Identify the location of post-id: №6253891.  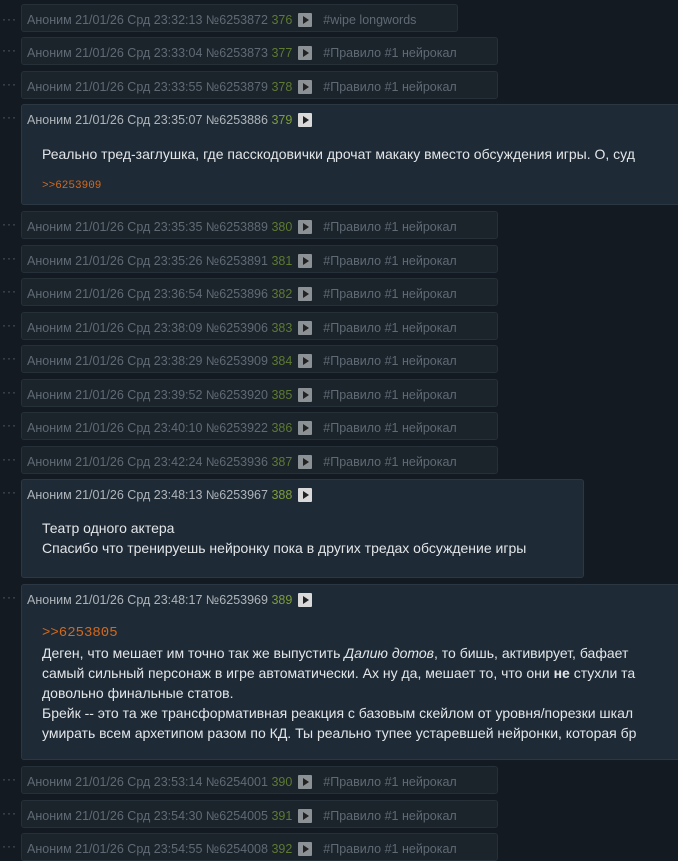
(237, 261).